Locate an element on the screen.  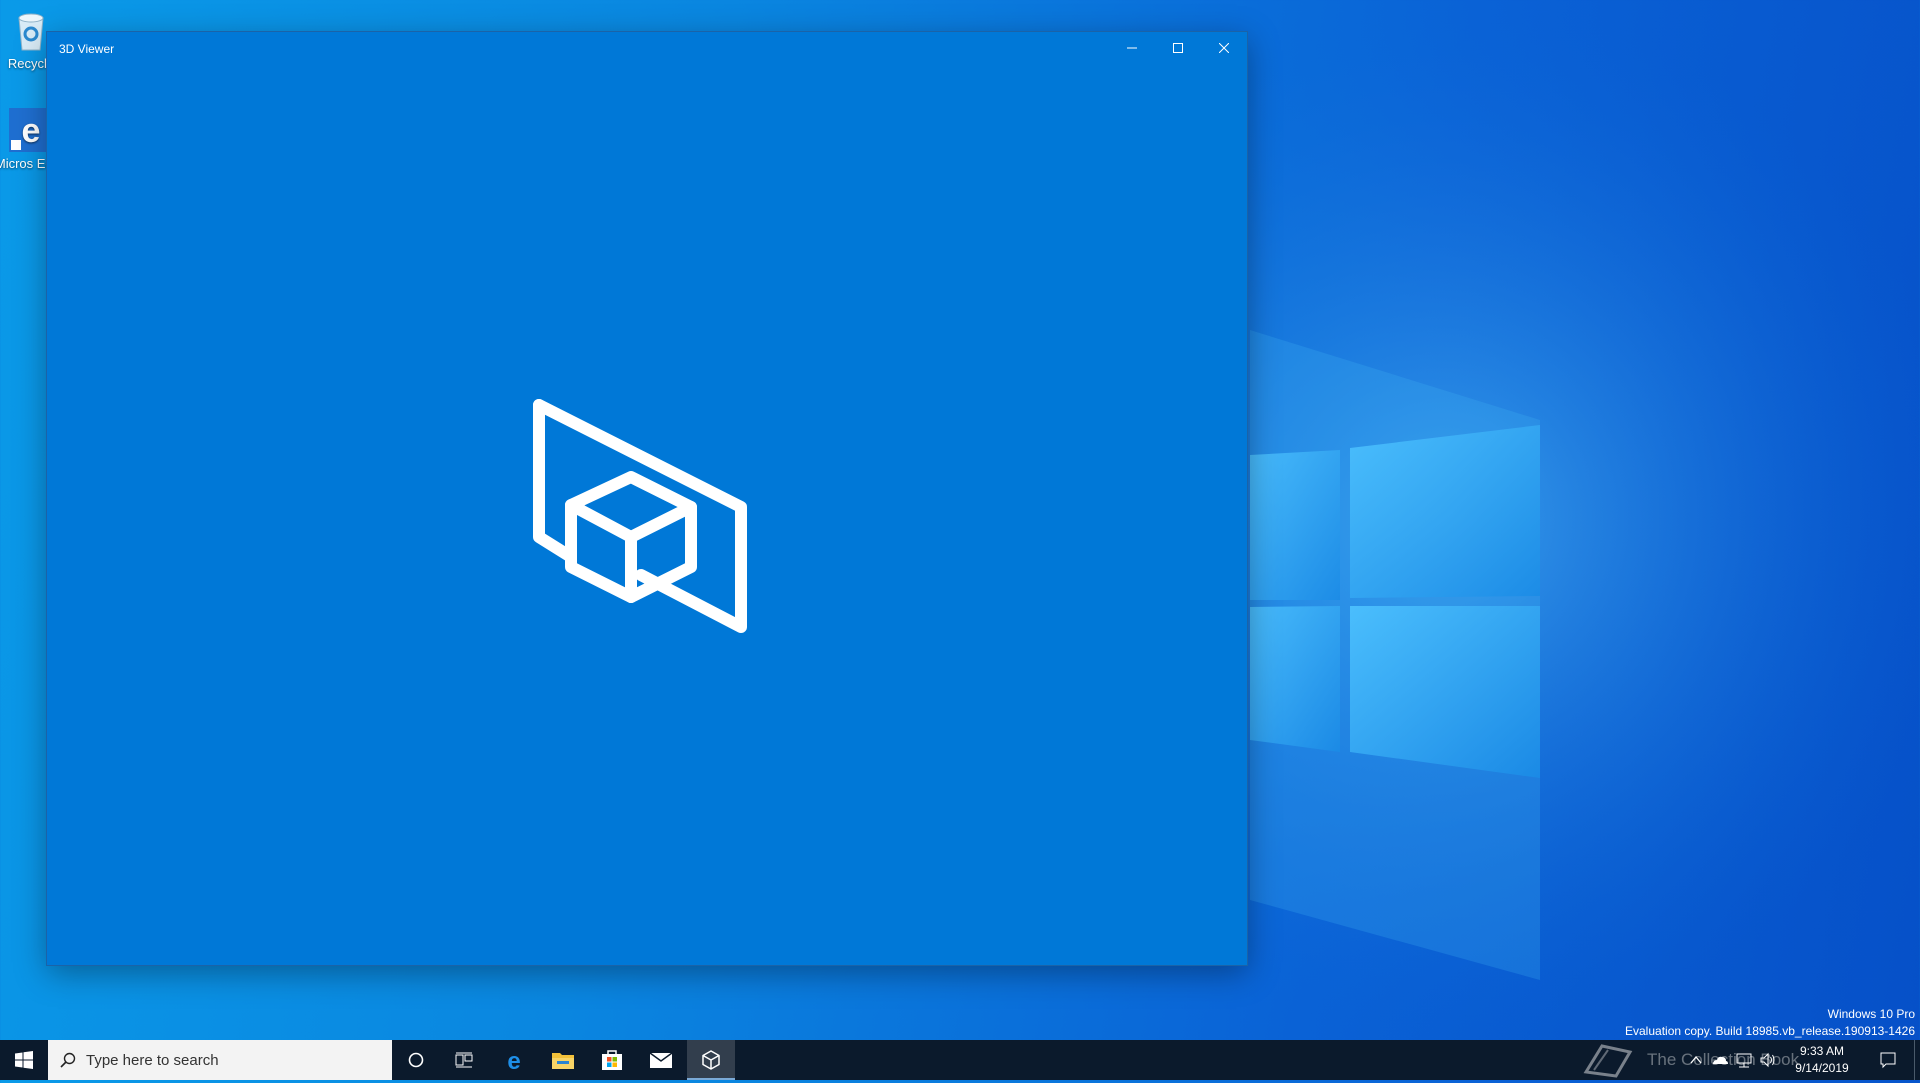
cortana-button is located at coordinates (416, 1060).